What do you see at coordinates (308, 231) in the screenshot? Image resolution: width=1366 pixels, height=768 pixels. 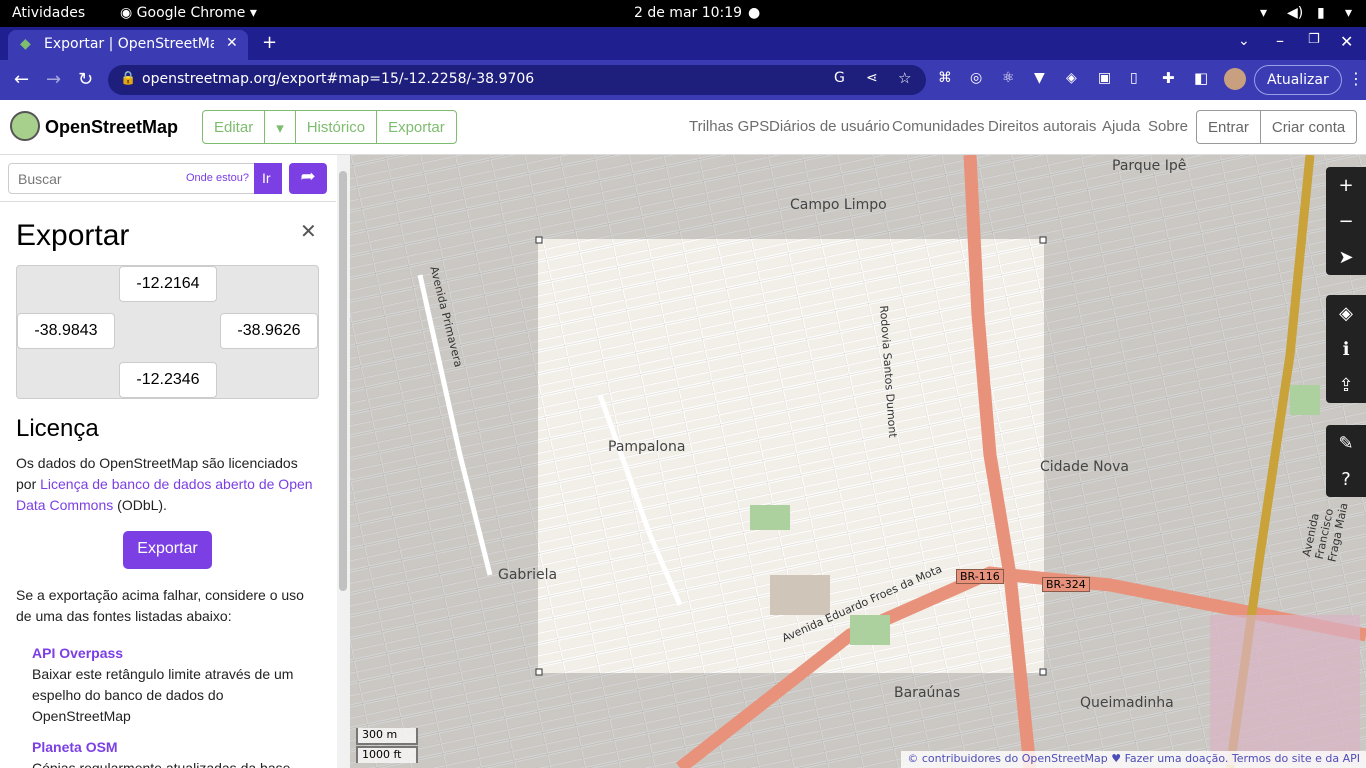 I see `close-icon: ✕` at bounding box center [308, 231].